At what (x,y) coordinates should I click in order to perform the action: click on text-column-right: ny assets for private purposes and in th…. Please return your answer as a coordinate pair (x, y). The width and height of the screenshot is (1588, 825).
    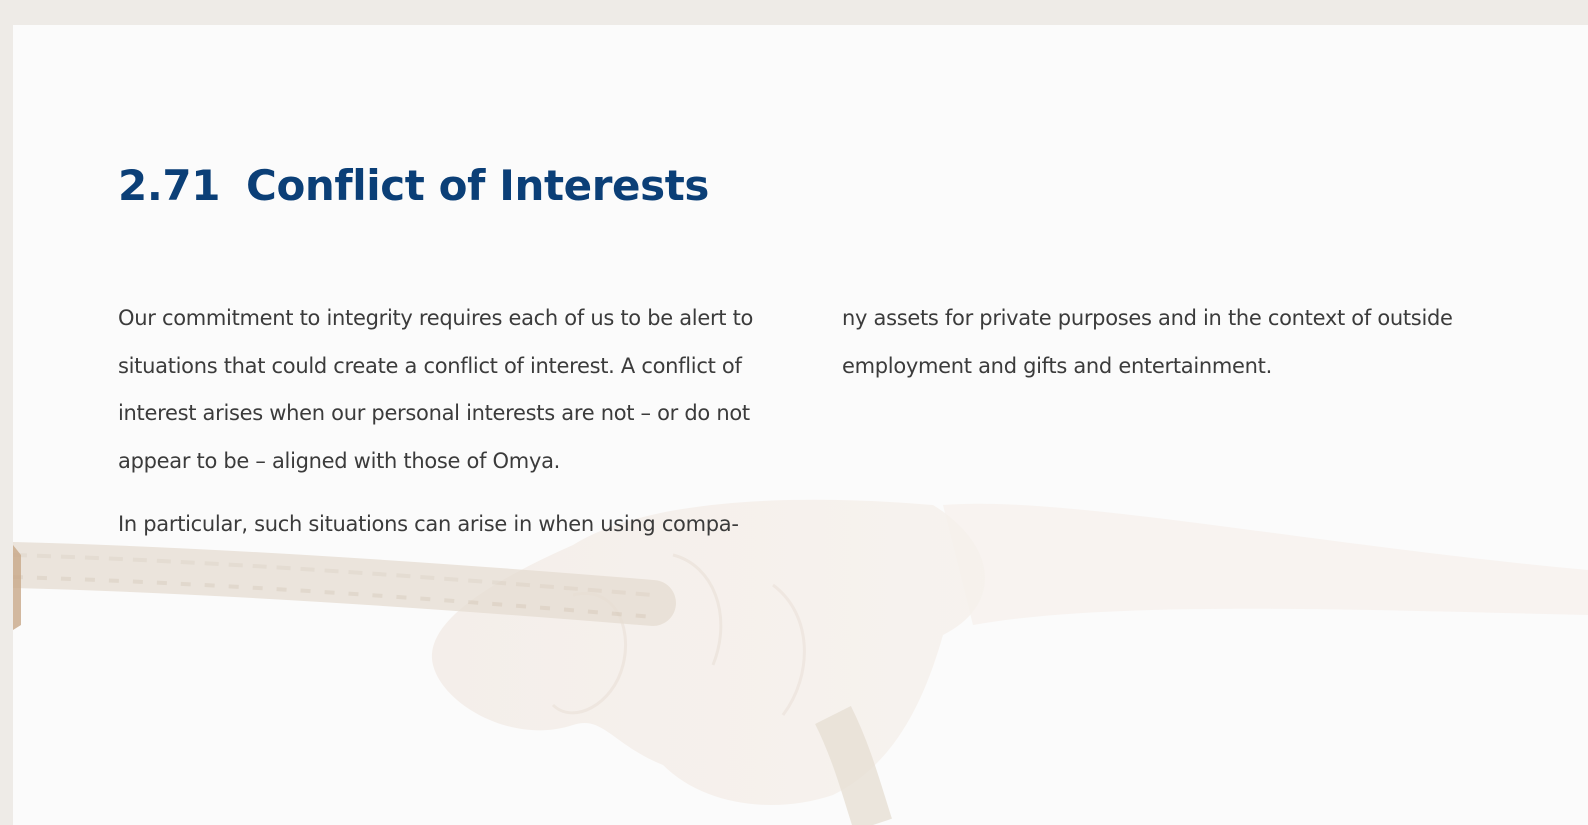
    Looking at the image, I should click on (1167, 342).